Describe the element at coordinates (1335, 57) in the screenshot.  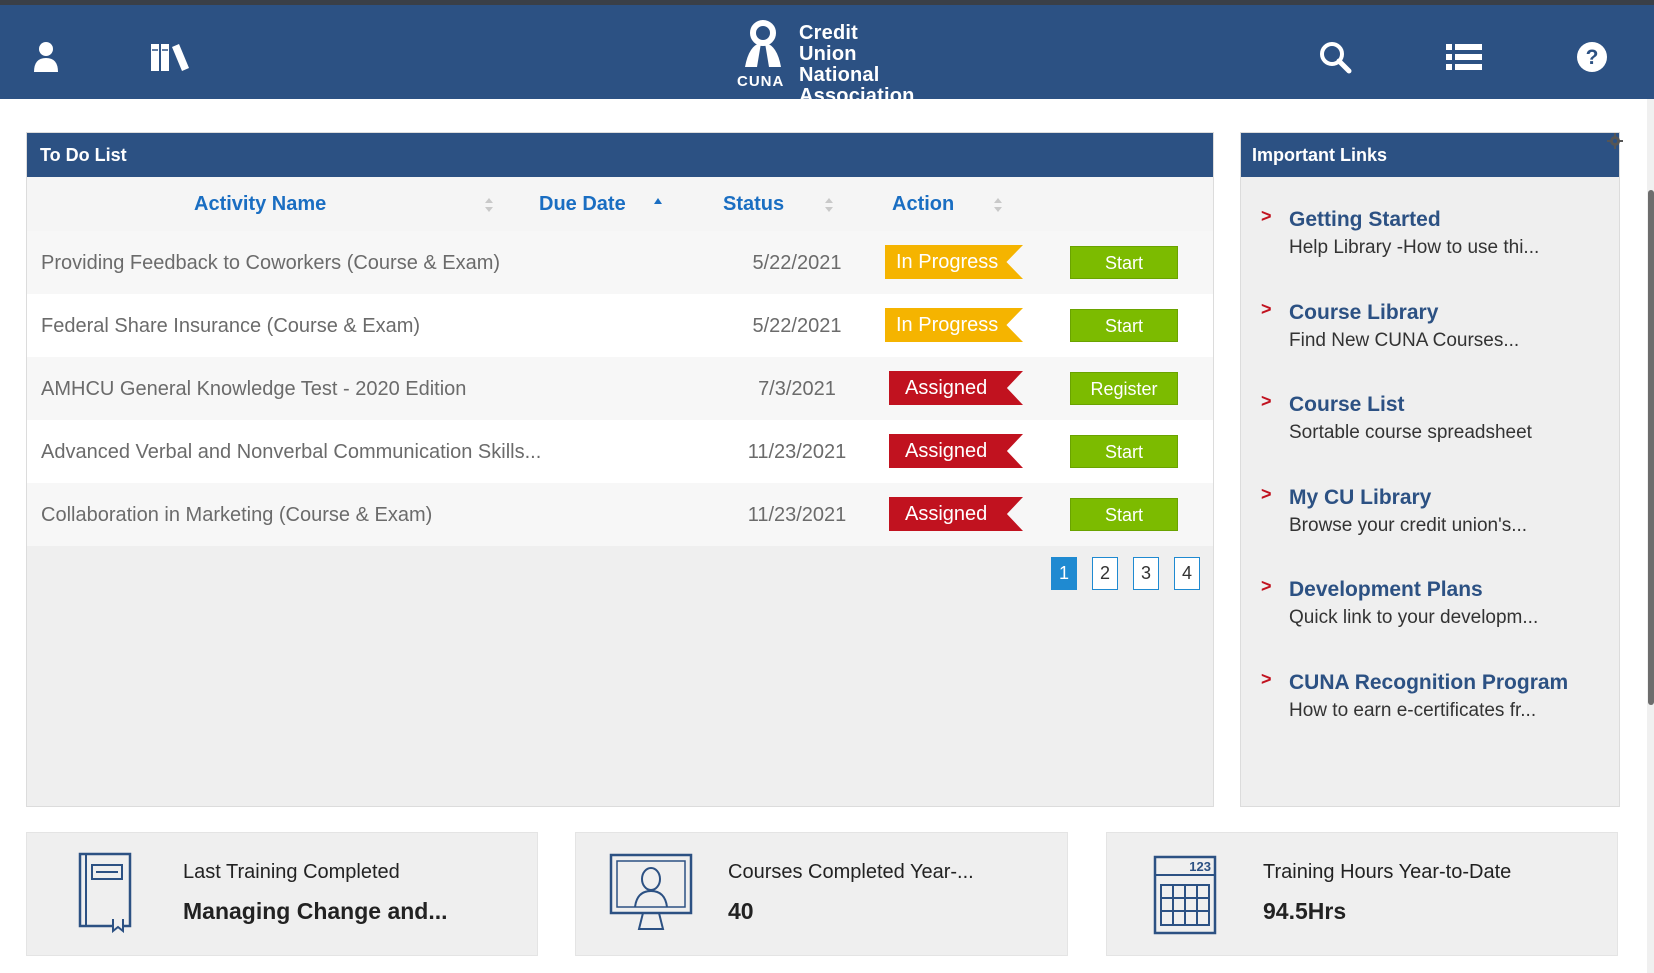
I see `search-icon` at that location.